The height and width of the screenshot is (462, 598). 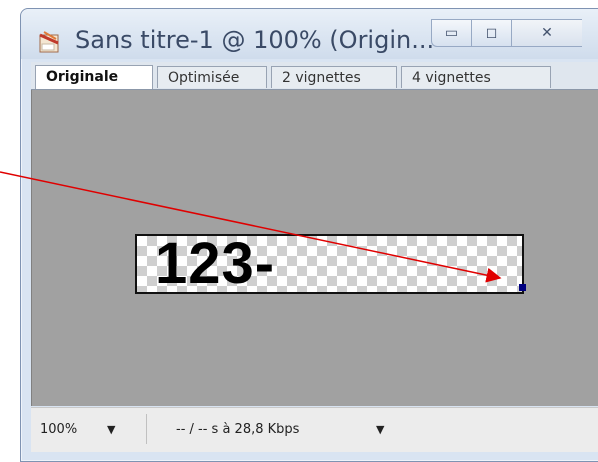 I want to click on tab-label: Optimisée, so click(x=204, y=78).